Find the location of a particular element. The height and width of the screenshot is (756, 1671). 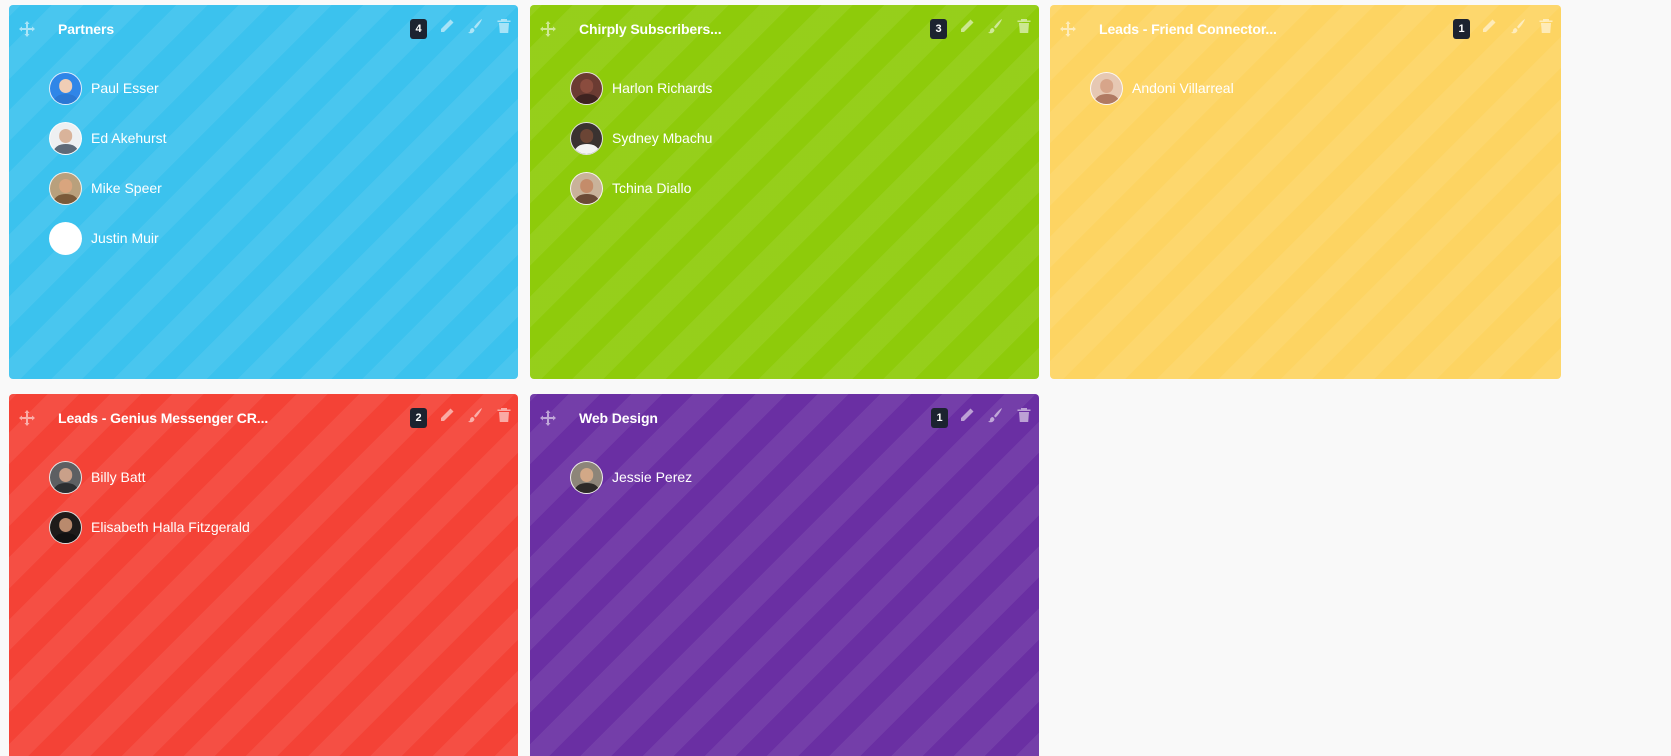

list-item: Ed Akehurst is located at coordinates (108, 138).